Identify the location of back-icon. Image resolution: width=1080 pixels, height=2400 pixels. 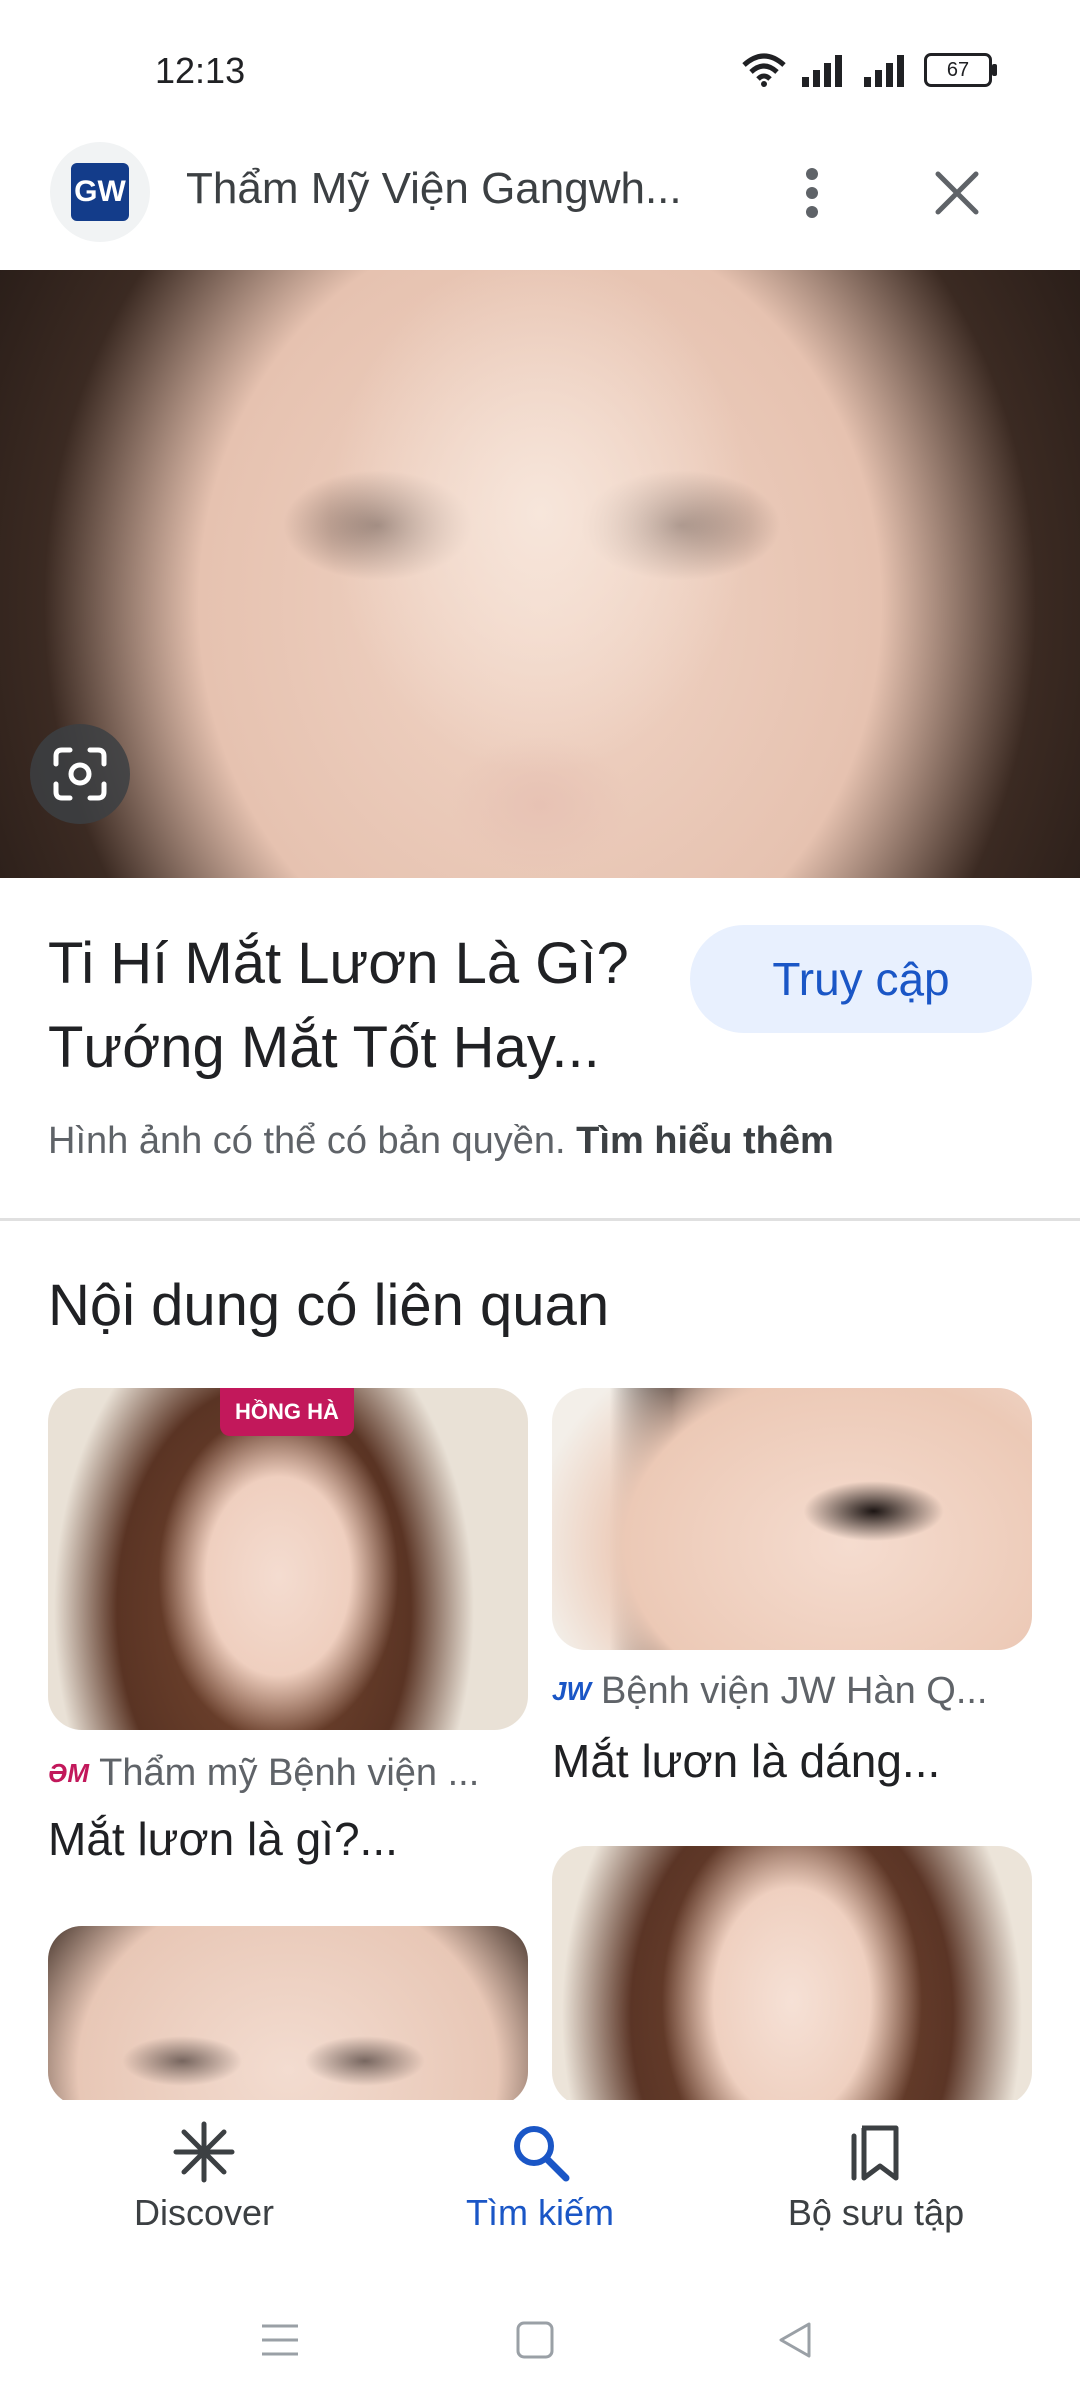
(795, 2340).